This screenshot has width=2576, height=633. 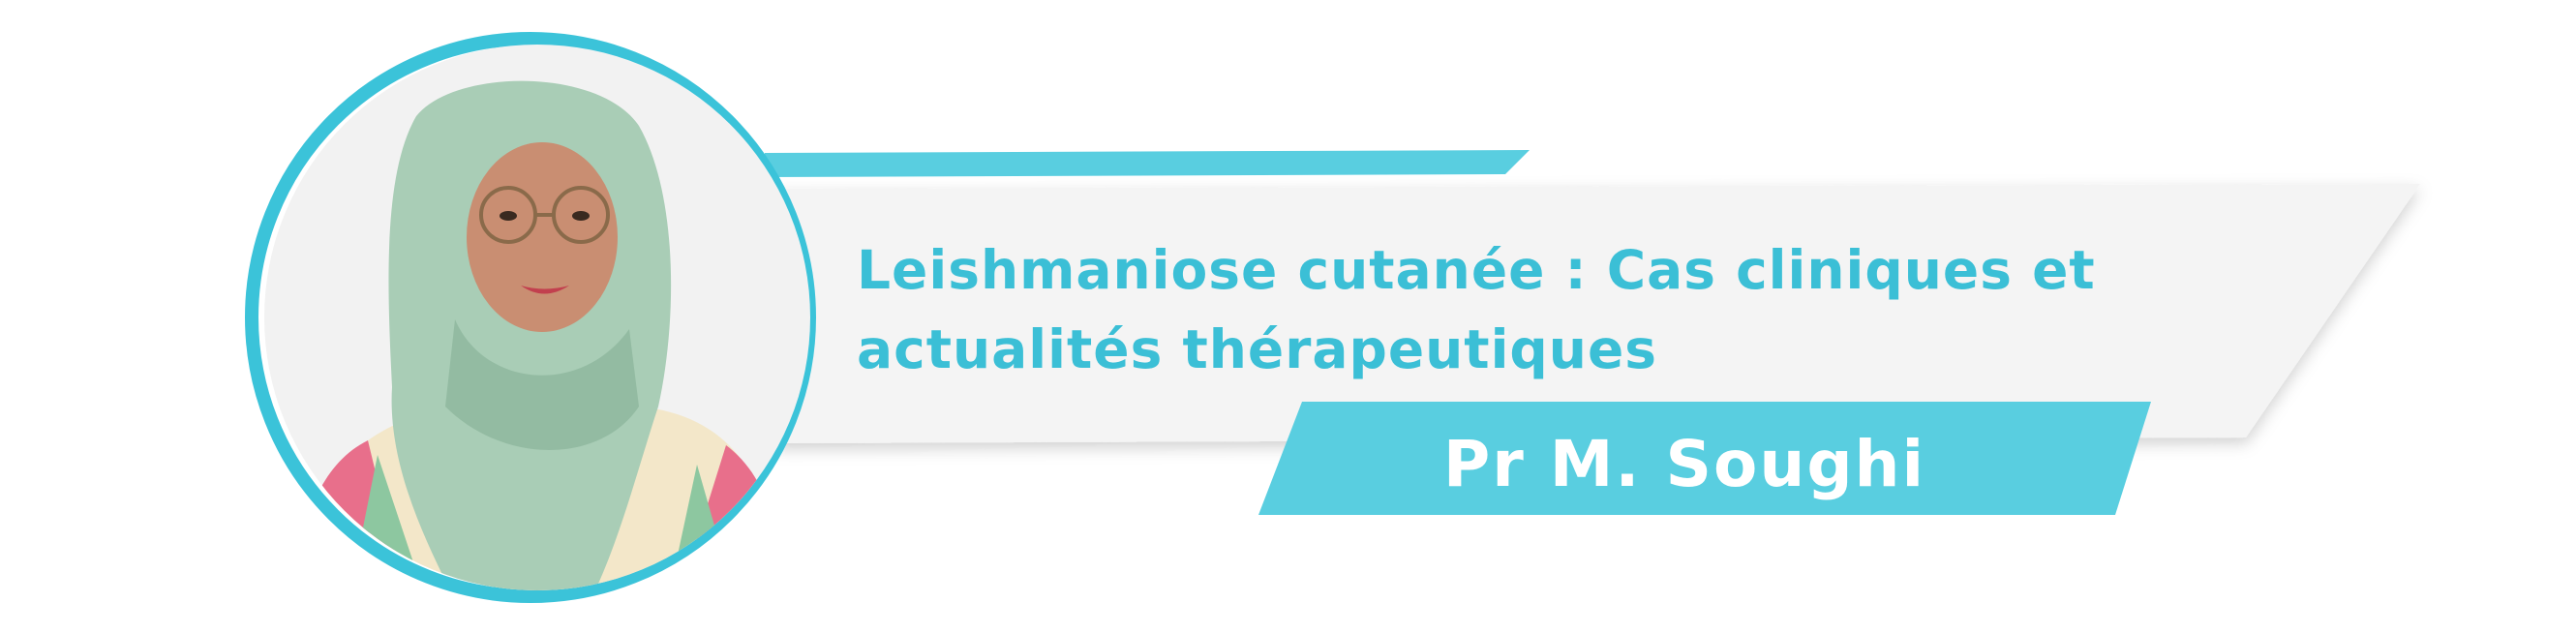 I want to click on accent-stripe-top, so click(x=1147, y=163).